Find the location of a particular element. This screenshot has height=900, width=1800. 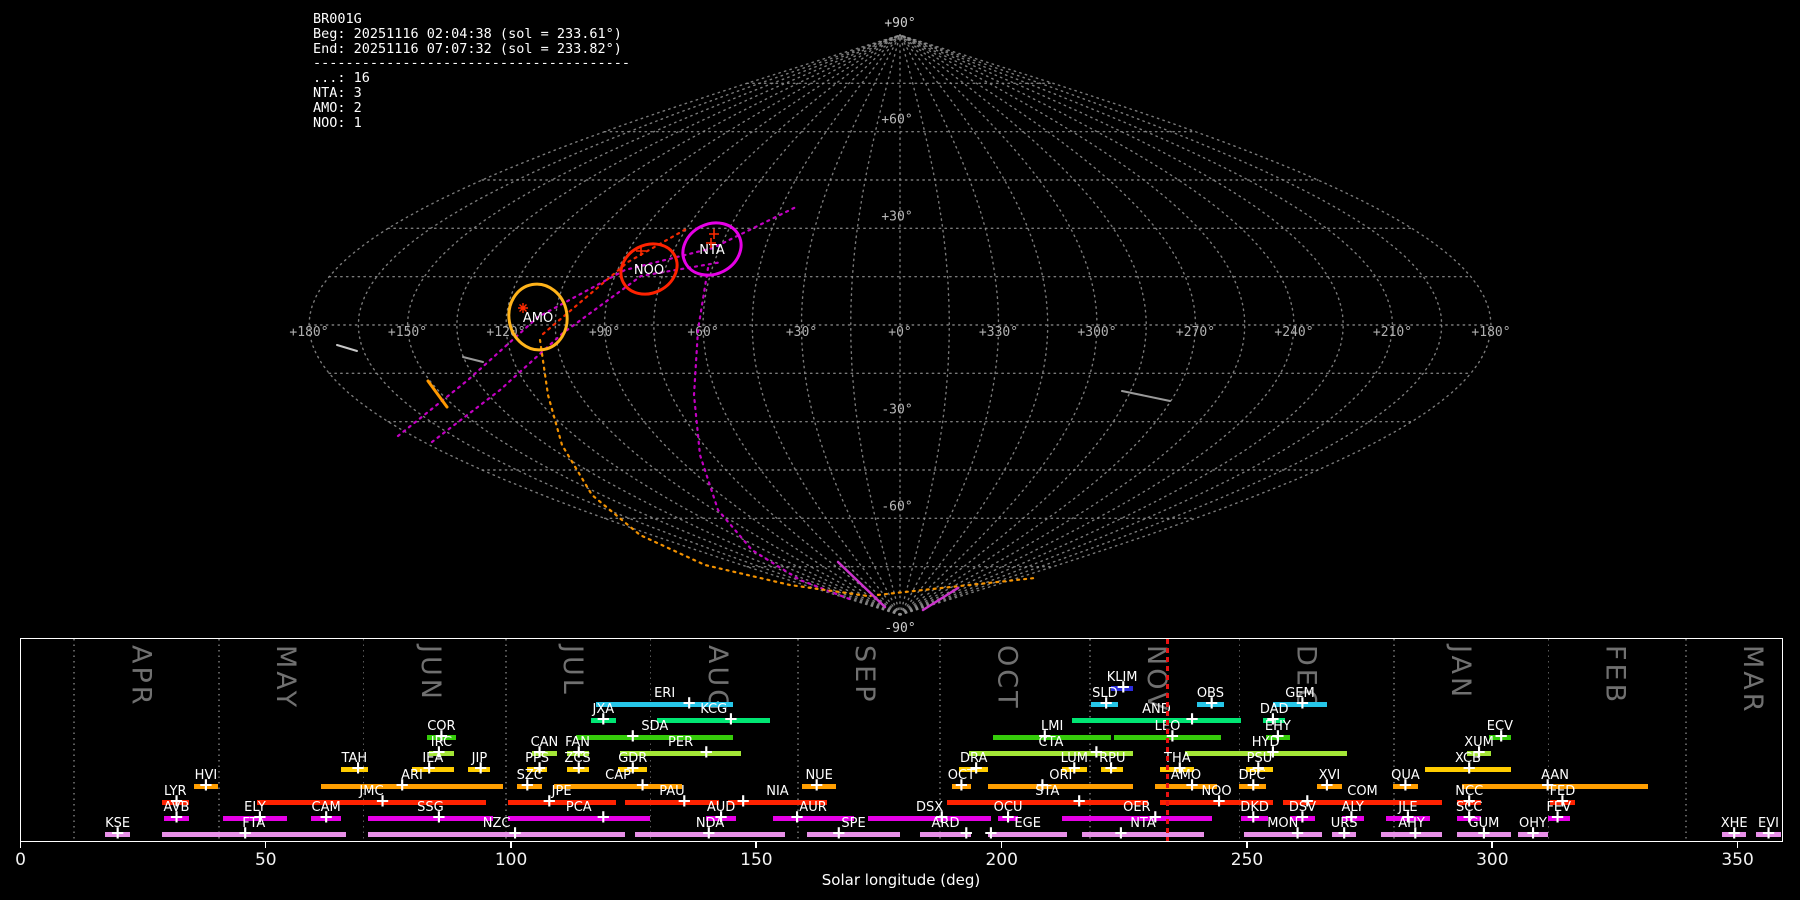

shower-bar-ari is located at coordinates (412, 786).